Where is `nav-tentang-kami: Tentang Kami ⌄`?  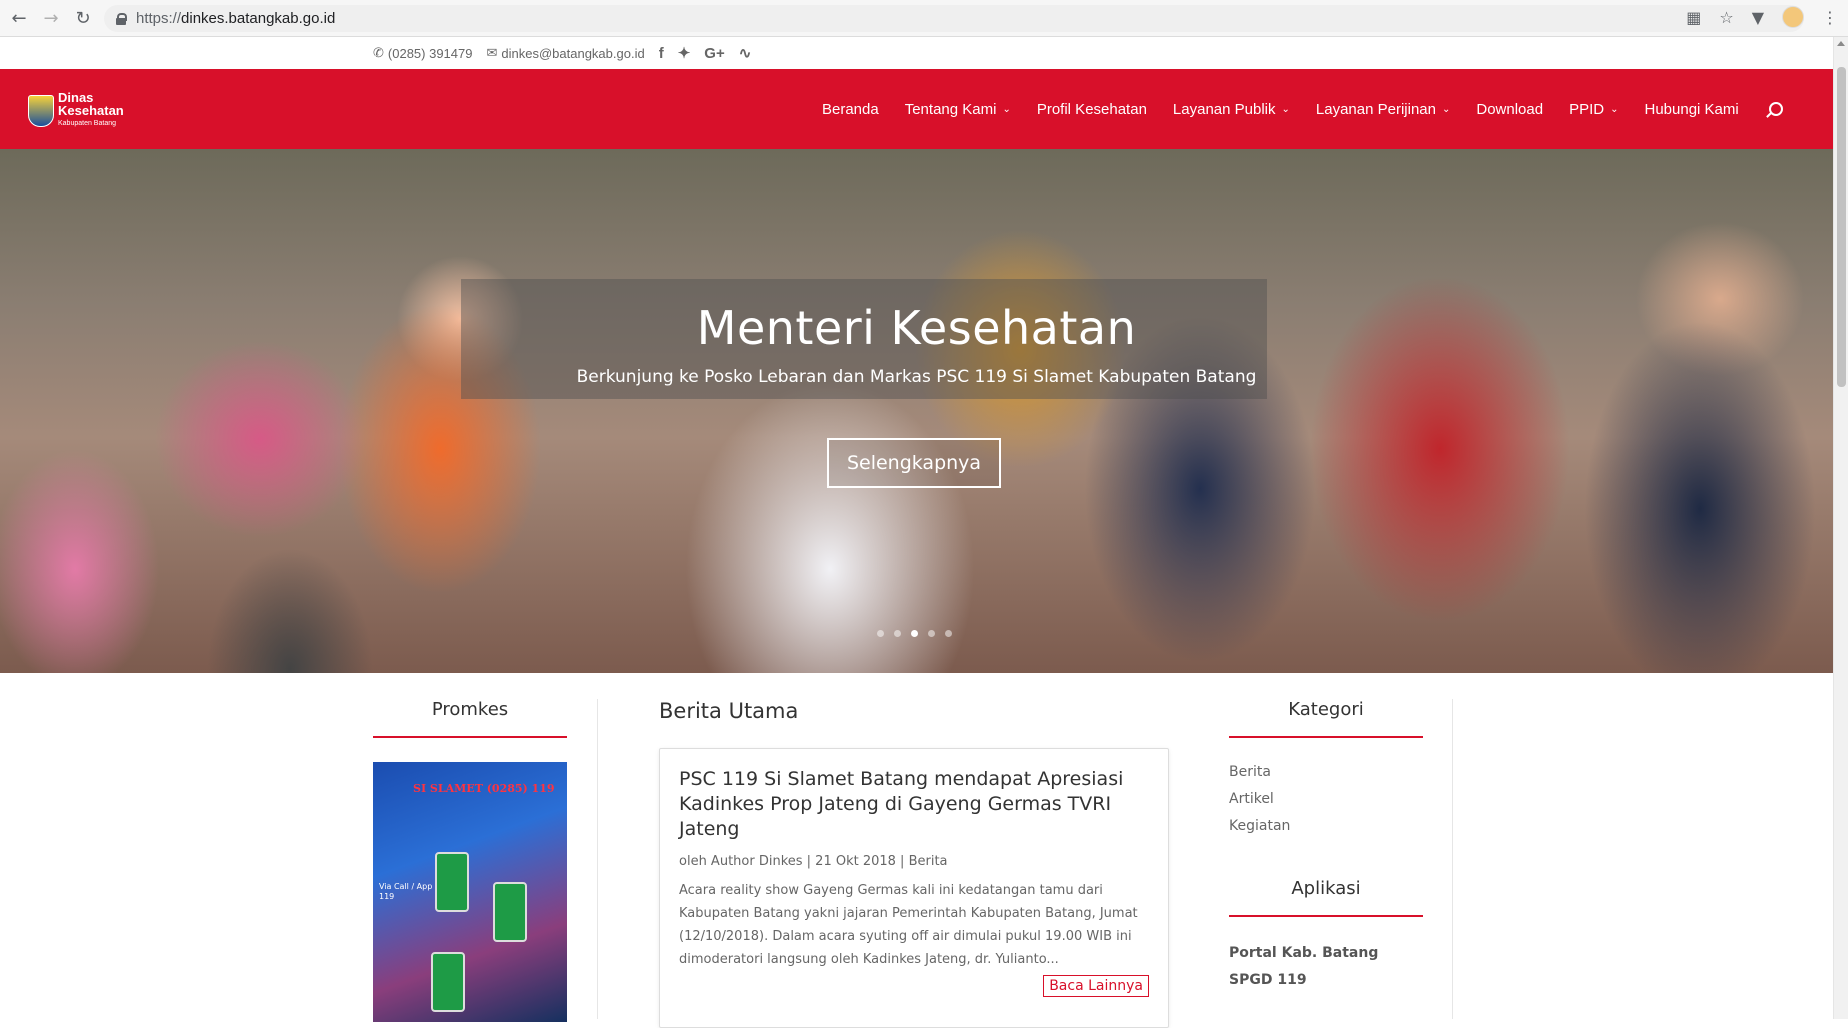 nav-tentang-kami: Tentang Kami ⌄ is located at coordinates (958, 109).